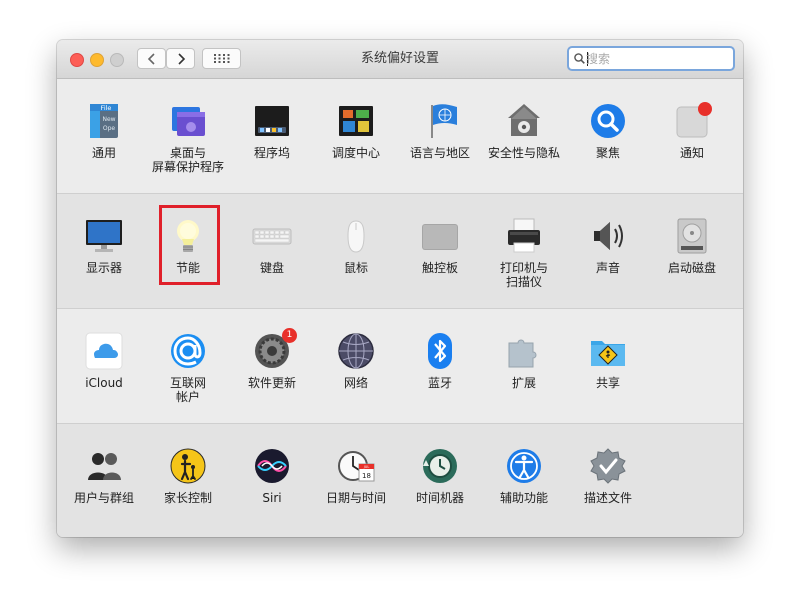  Describe the element at coordinates (106, 108) in the screenshot. I see `svg-text: File` at that location.